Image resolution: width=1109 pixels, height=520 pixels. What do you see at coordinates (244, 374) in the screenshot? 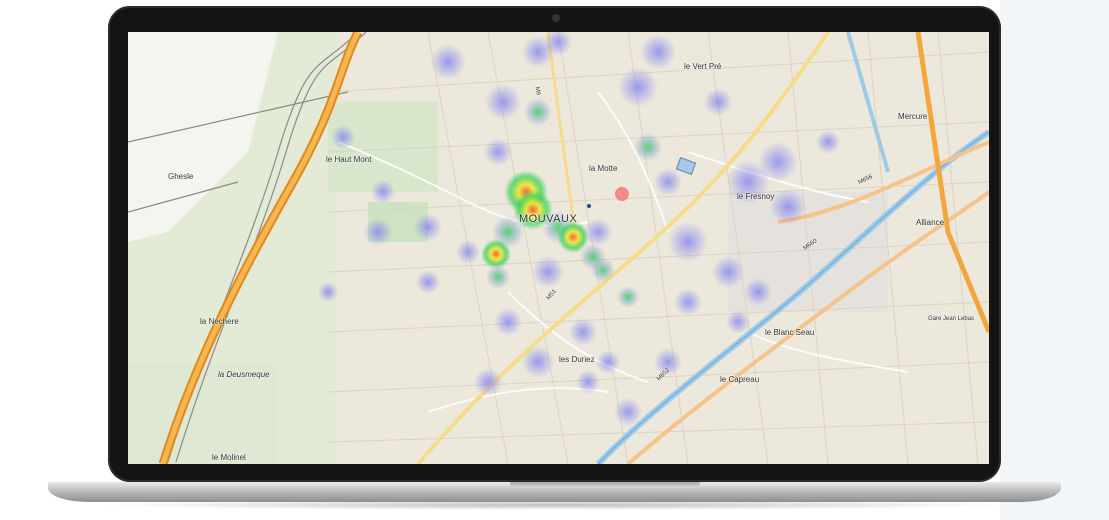
I see `place-label-la-deusmeque: la Deusmeque` at bounding box center [244, 374].